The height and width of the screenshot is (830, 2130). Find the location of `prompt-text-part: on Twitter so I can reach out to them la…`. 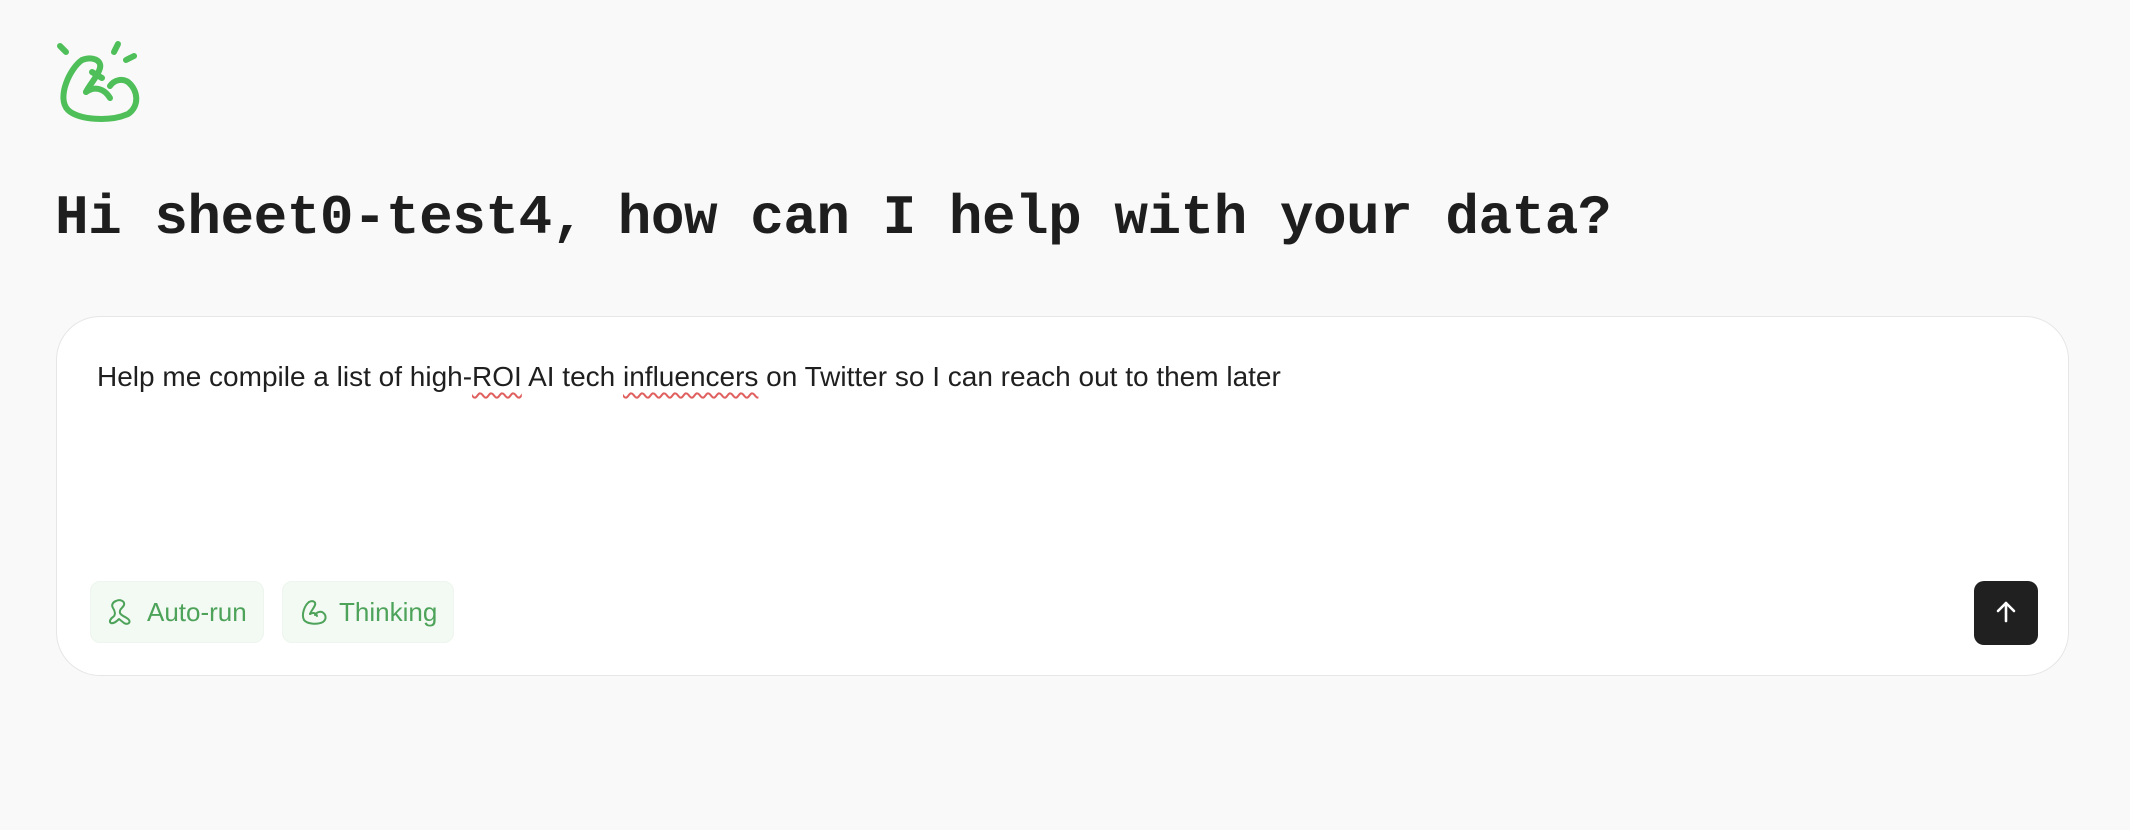

prompt-text-part: on Twitter so I can reach out to them la… is located at coordinates (1019, 376).